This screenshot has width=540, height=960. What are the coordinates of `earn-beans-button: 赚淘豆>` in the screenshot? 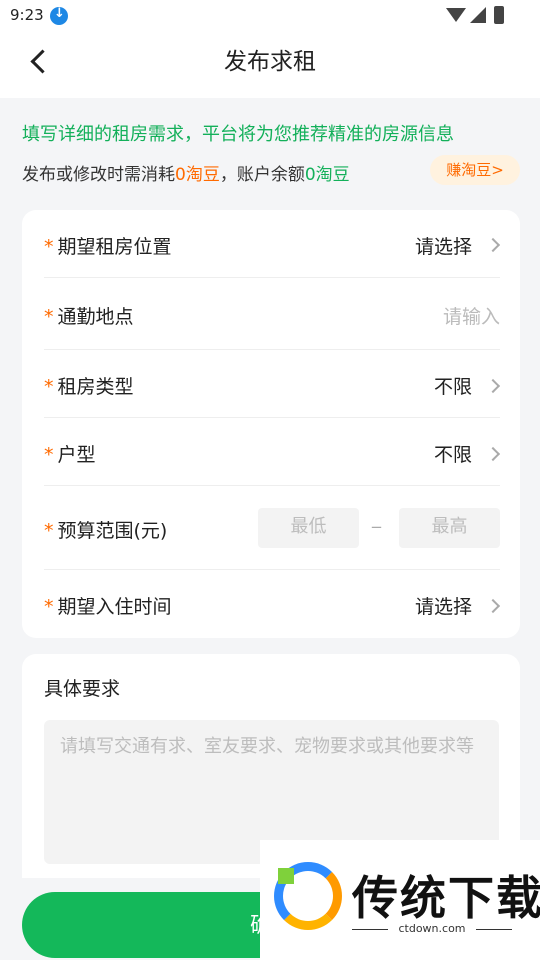 It's located at (475, 170).